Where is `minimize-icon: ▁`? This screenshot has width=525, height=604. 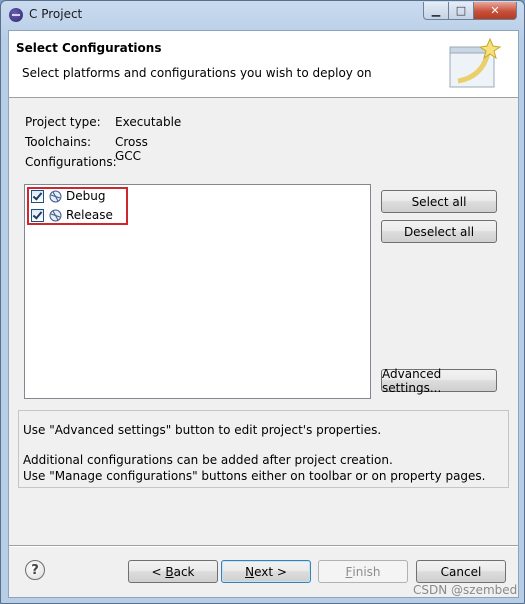 minimize-icon: ▁ is located at coordinates (436, 10).